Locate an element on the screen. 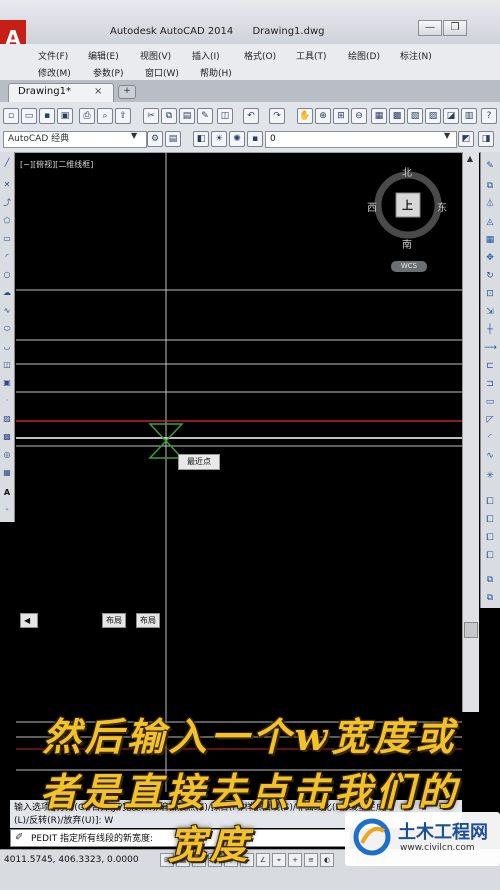 This screenshot has height=890, width=500. scroll-up-icon: ▲ is located at coordinates (470, 159).